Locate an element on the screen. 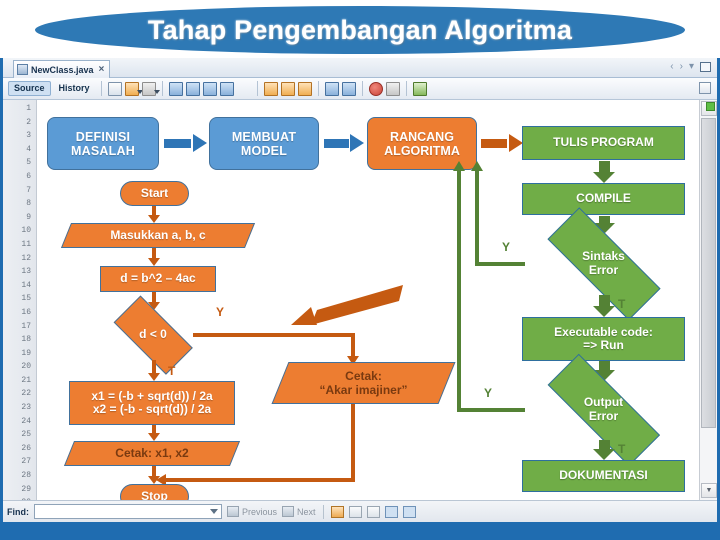  maximize-icon is located at coordinates (705, 66).